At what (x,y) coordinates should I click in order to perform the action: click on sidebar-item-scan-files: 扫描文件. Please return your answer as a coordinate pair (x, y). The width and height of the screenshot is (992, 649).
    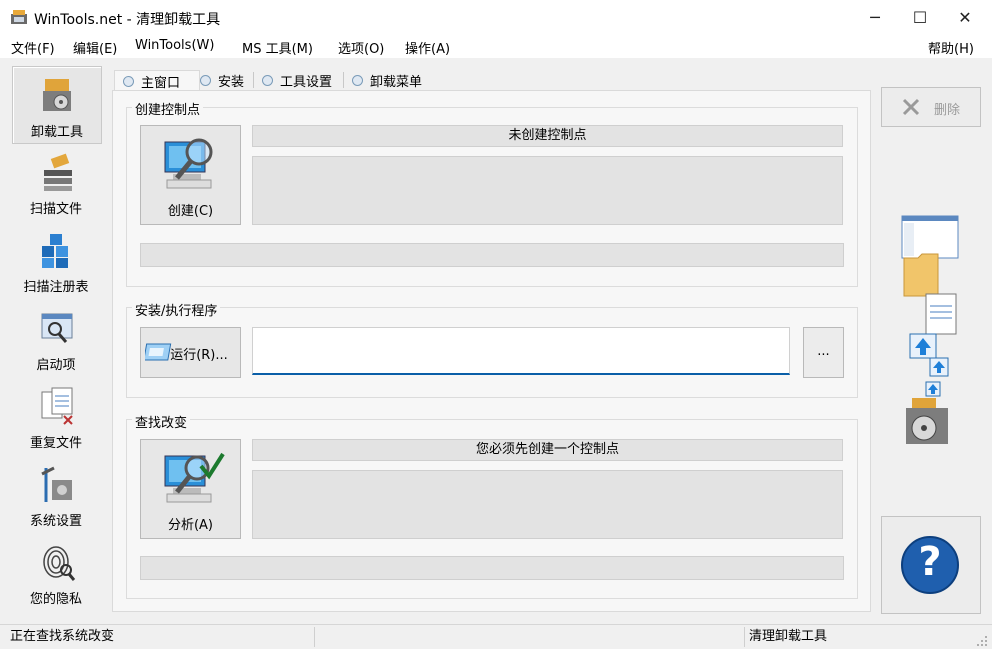
    Looking at the image, I should click on (56, 182).